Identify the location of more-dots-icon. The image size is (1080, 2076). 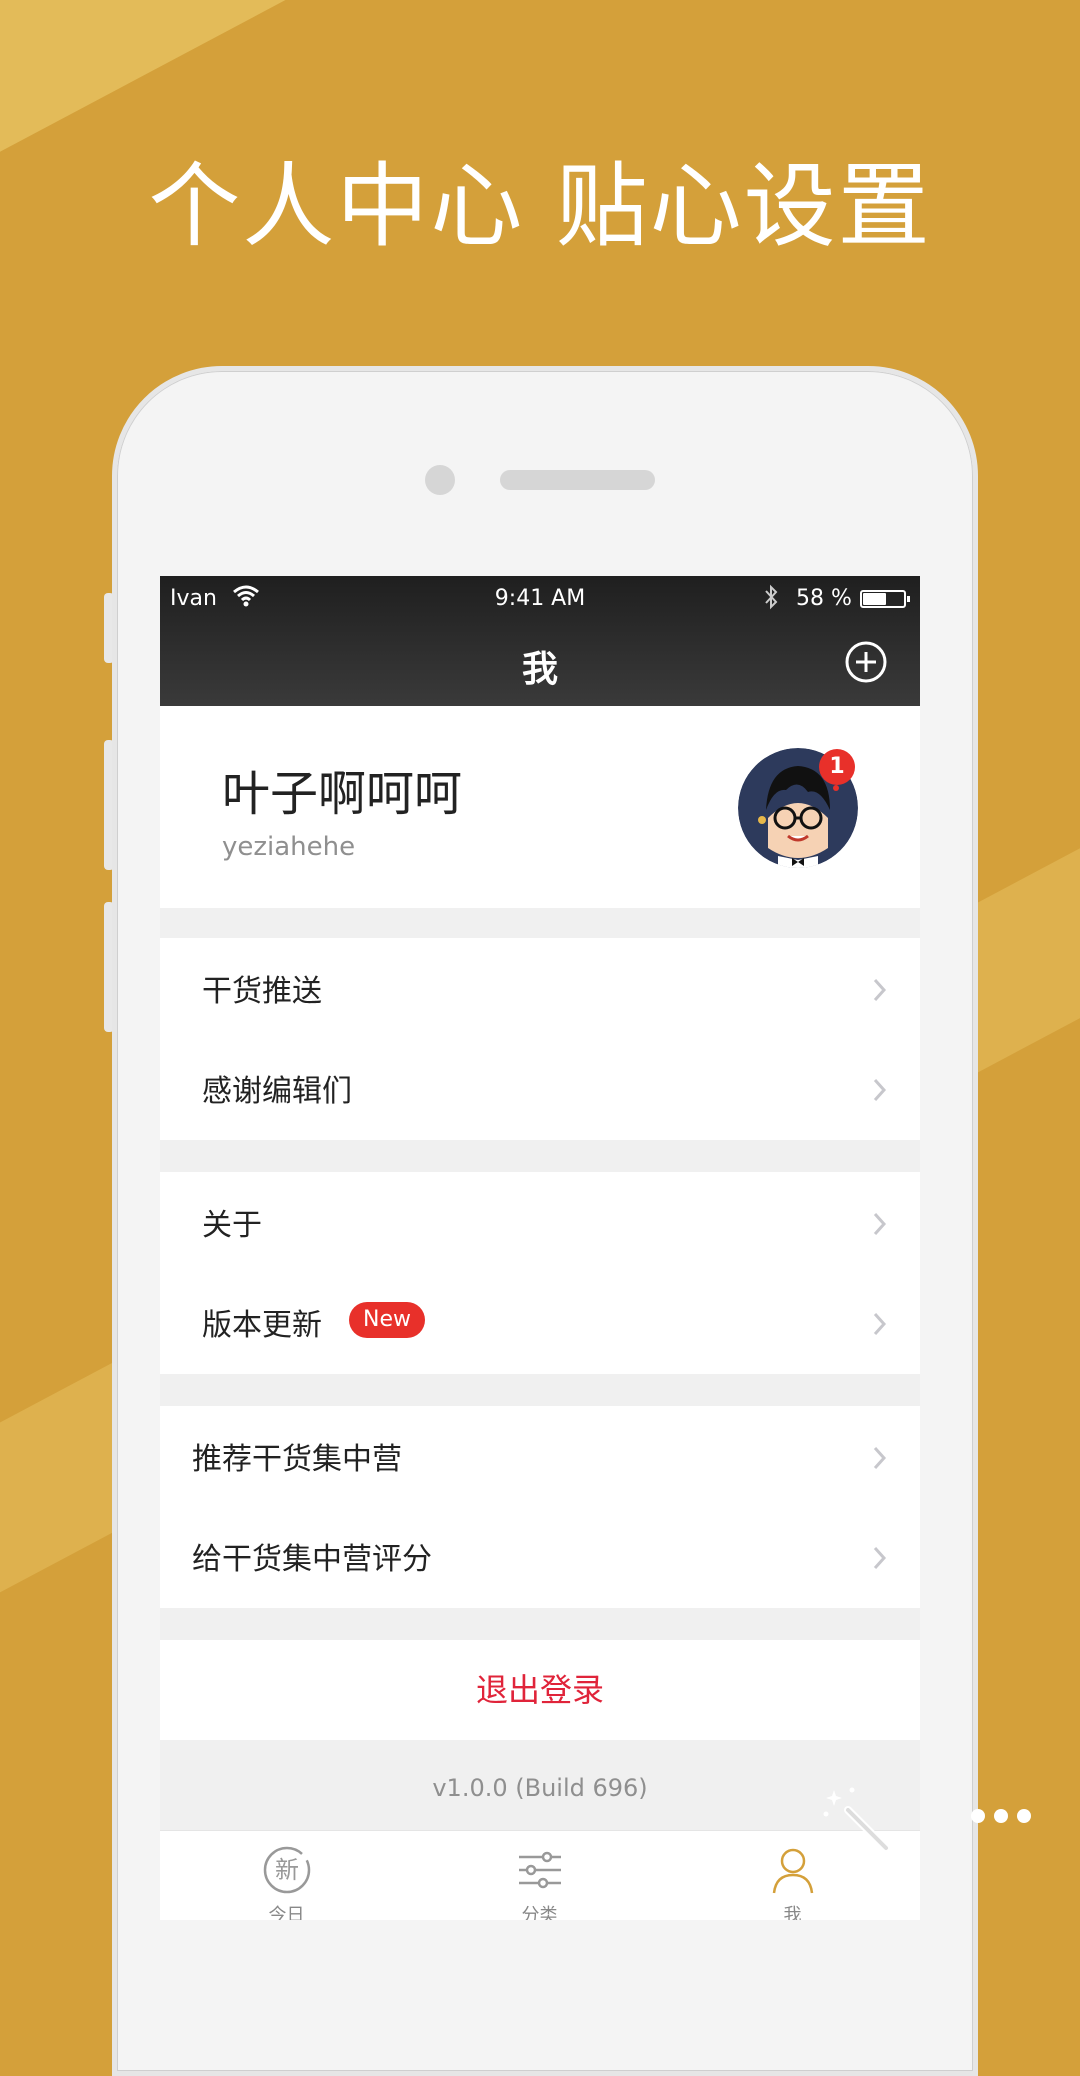
(1001, 1816).